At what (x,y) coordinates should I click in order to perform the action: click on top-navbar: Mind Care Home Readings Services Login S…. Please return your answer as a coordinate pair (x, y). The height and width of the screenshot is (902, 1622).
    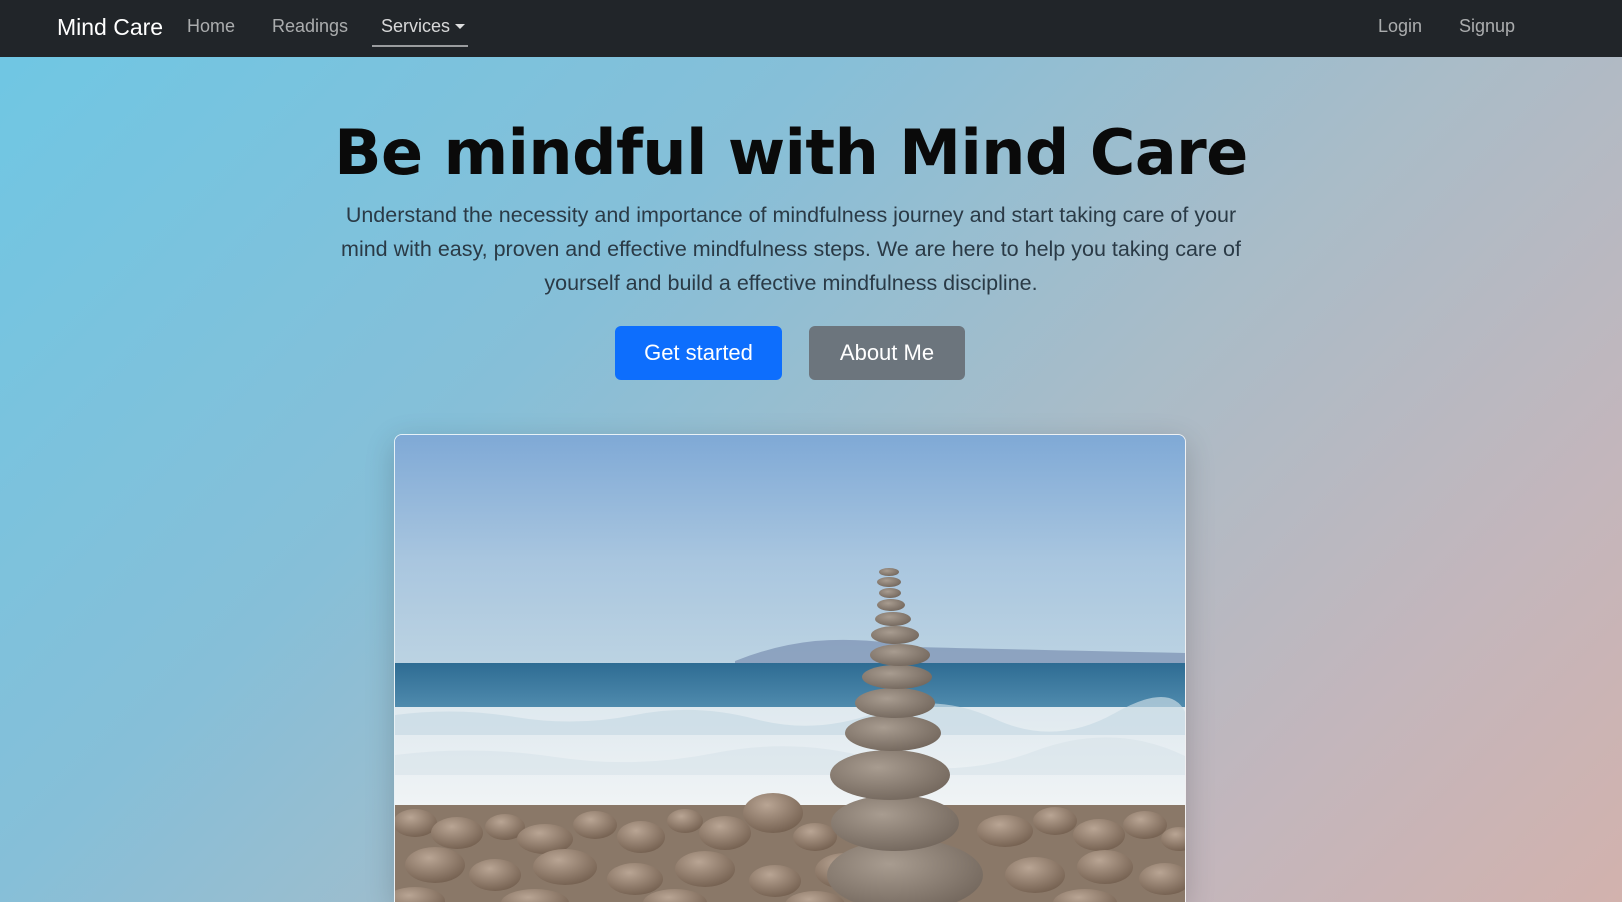
    Looking at the image, I should click on (811, 28).